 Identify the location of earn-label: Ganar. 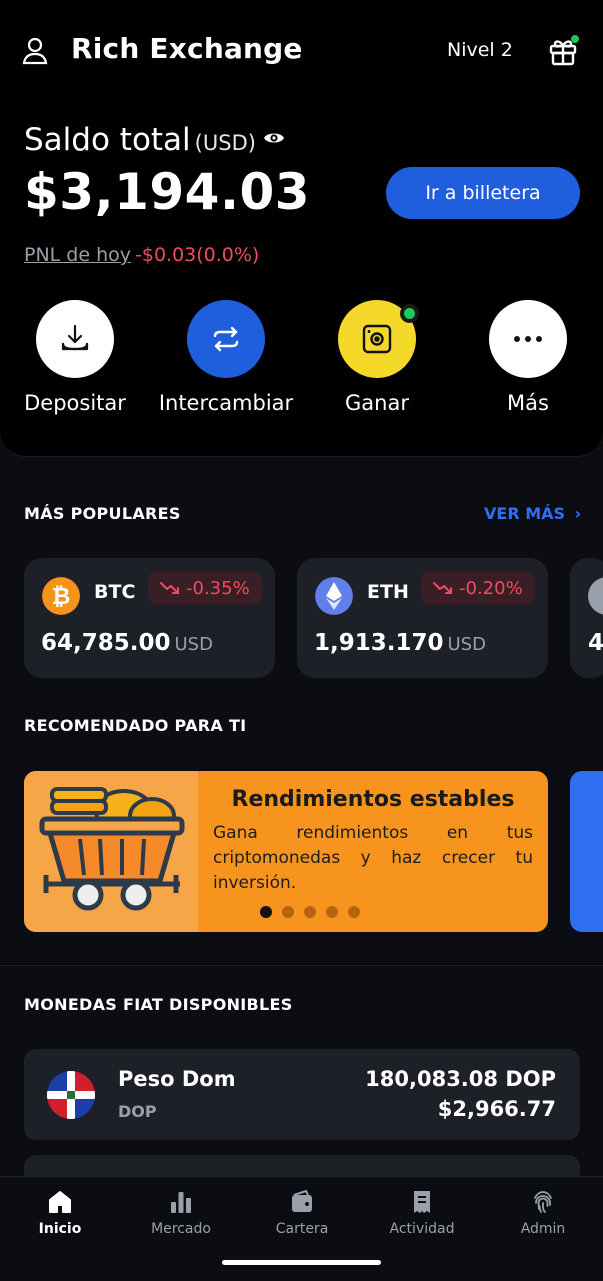
(377, 403).